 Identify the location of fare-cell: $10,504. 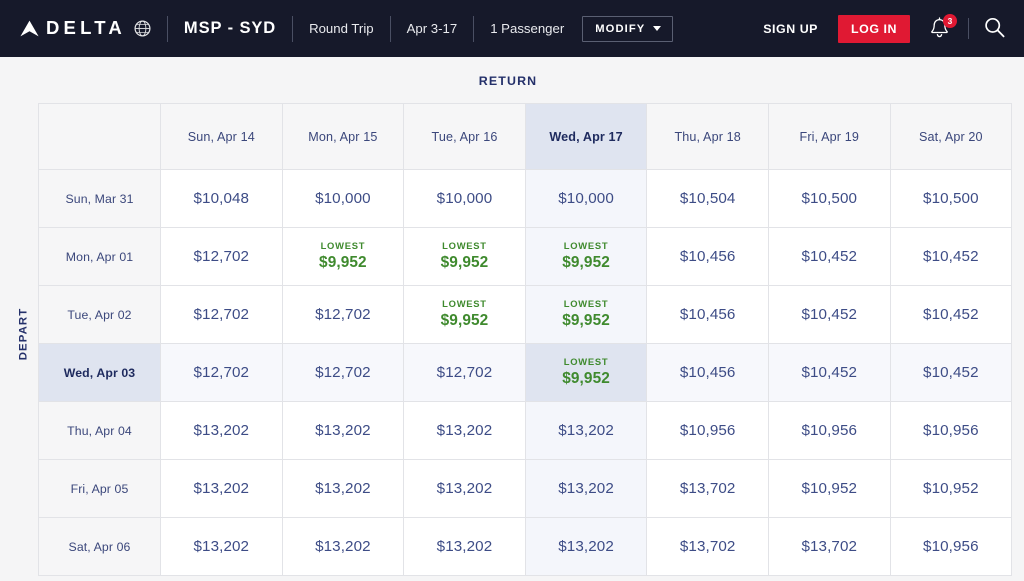
(707, 198).